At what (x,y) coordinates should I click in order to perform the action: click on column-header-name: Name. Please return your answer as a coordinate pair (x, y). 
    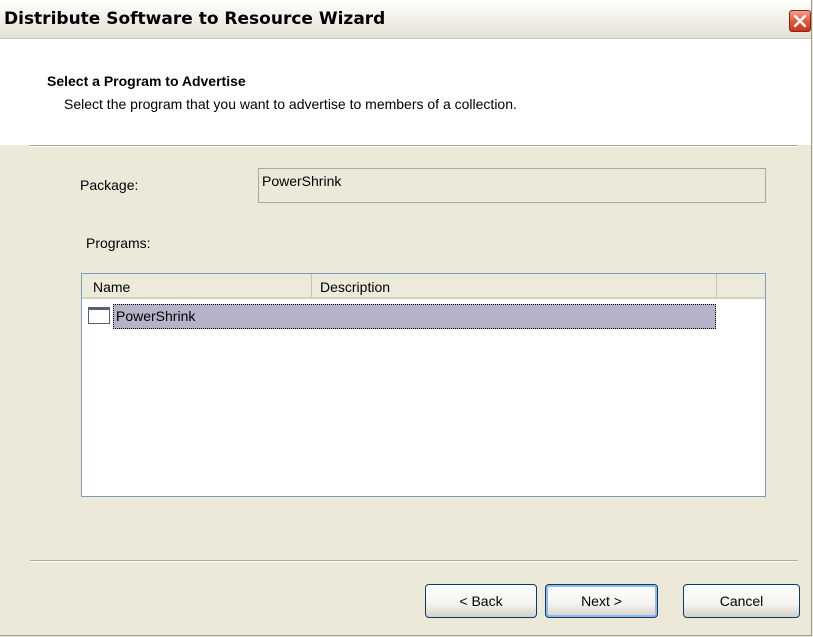
    Looking at the image, I should click on (197, 286).